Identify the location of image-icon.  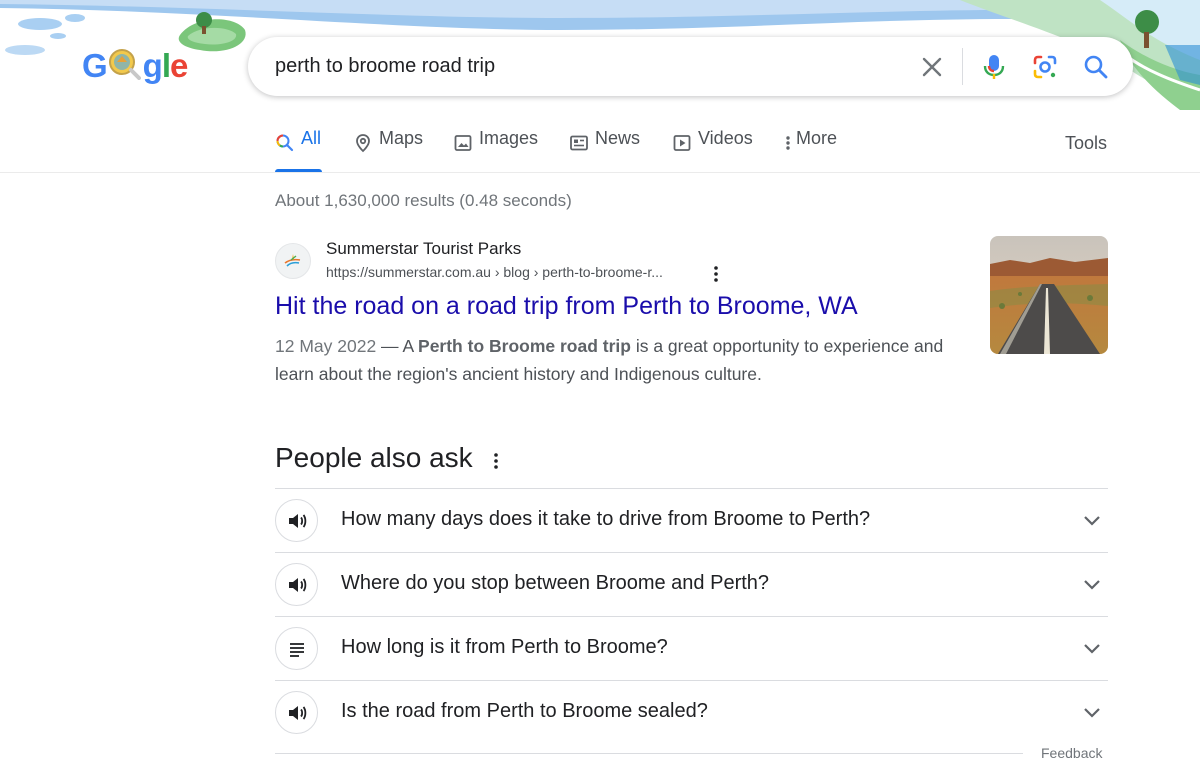
(463, 143).